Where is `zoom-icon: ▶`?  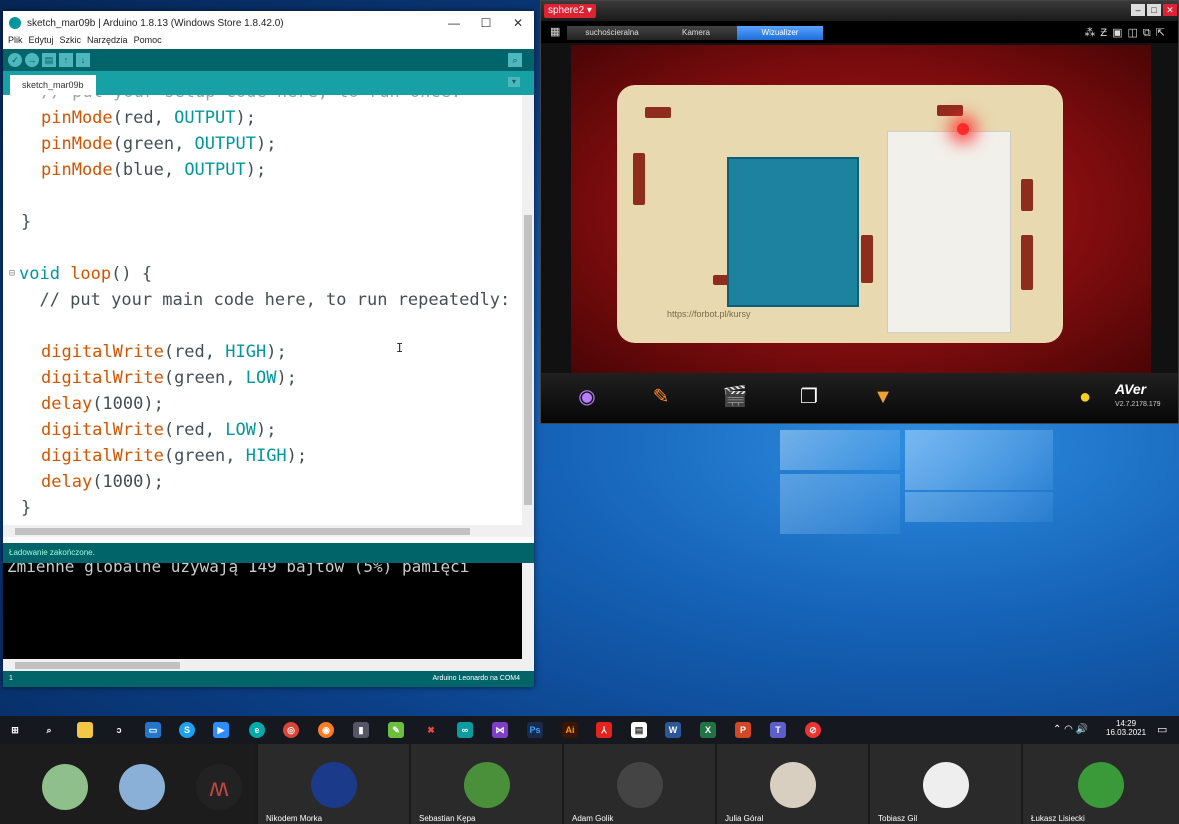 zoom-icon: ▶ is located at coordinates (221, 730).